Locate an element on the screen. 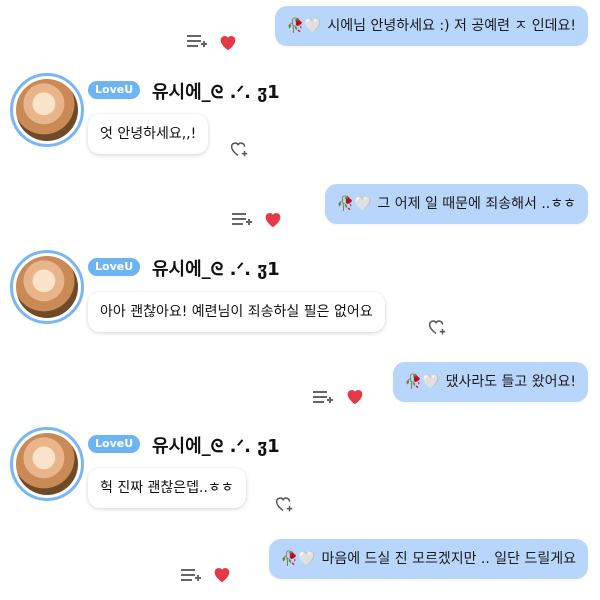  message-bubble: 엇 안녕하세요,,! is located at coordinates (148, 134).